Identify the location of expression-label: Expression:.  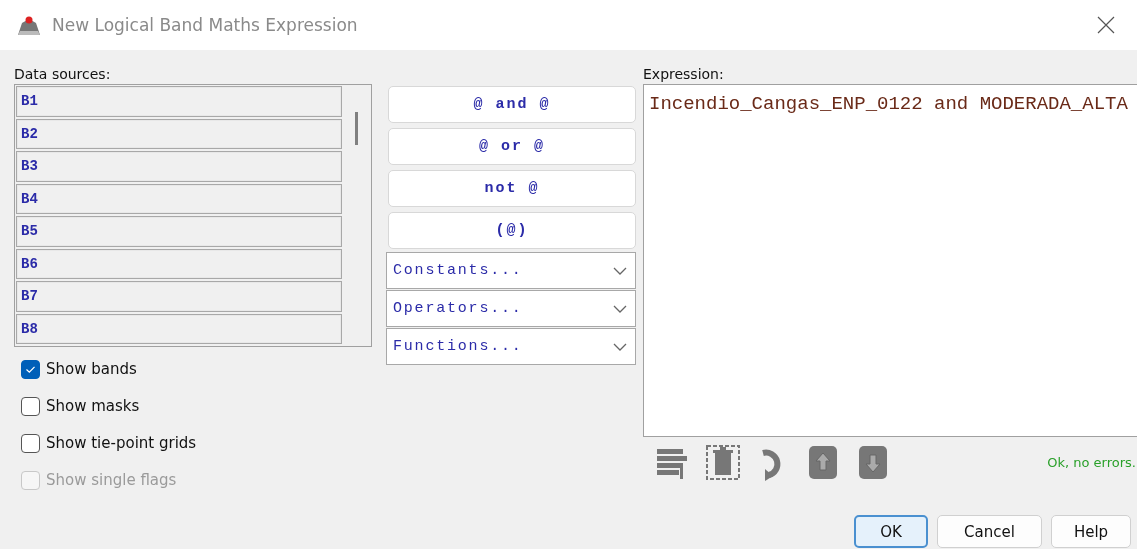
(684, 74).